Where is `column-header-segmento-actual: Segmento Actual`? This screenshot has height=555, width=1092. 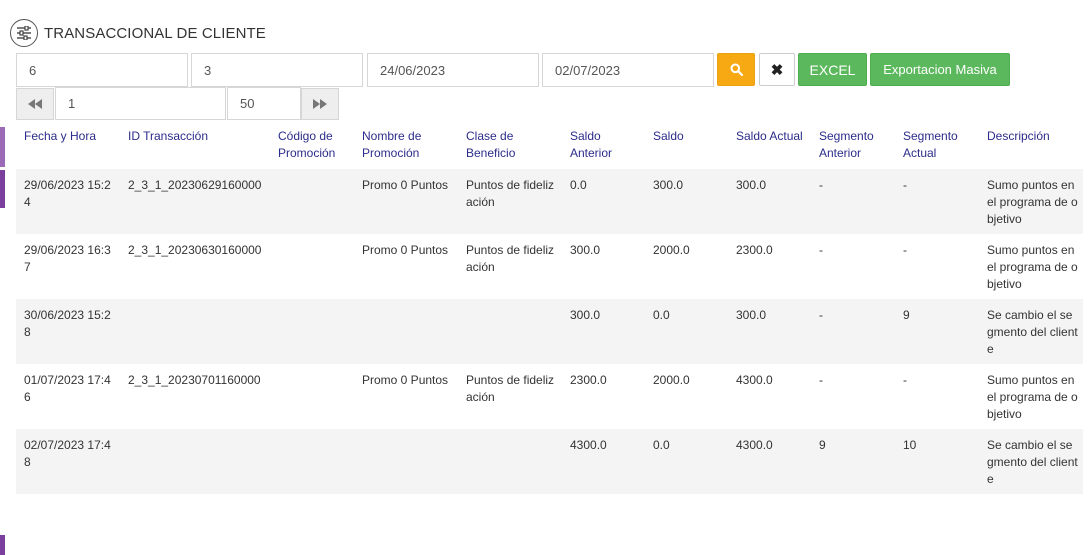 column-header-segmento-actual: Segmento Actual is located at coordinates (937, 145).